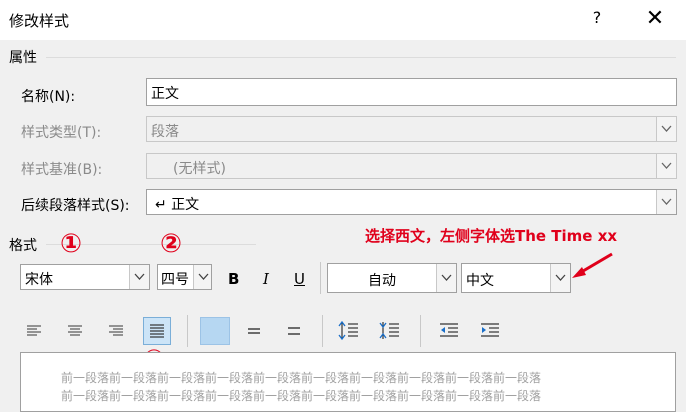  I want to click on align-right-icon, so click(116, 330).